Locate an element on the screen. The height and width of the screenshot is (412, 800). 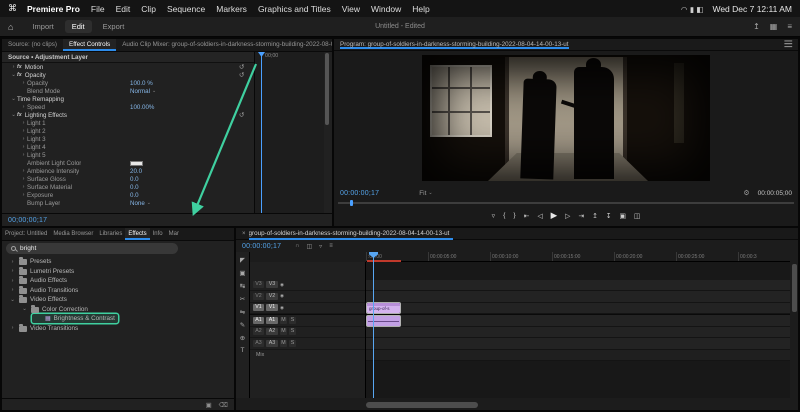
header-menu-icon: ≡ is located at coordinates (789, 26).